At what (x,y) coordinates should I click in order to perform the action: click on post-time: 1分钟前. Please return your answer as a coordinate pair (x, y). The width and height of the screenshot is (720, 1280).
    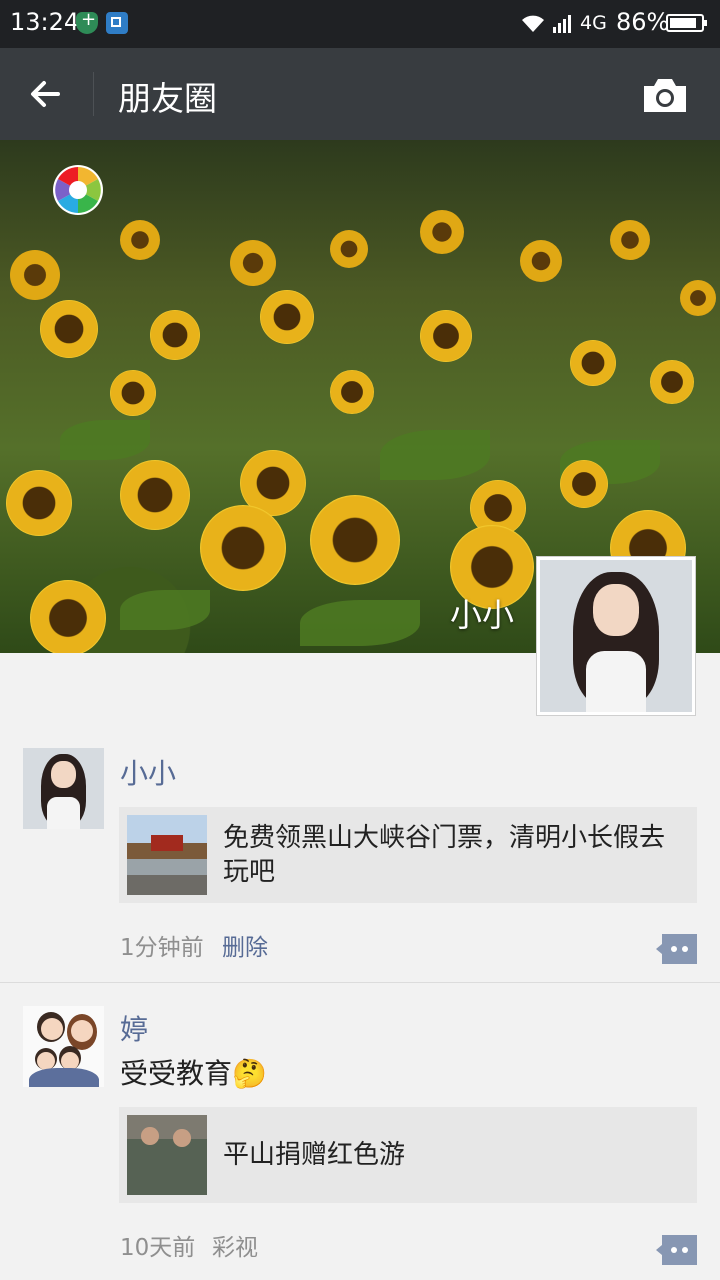
    Looking at the image, I should click on (162, 948).